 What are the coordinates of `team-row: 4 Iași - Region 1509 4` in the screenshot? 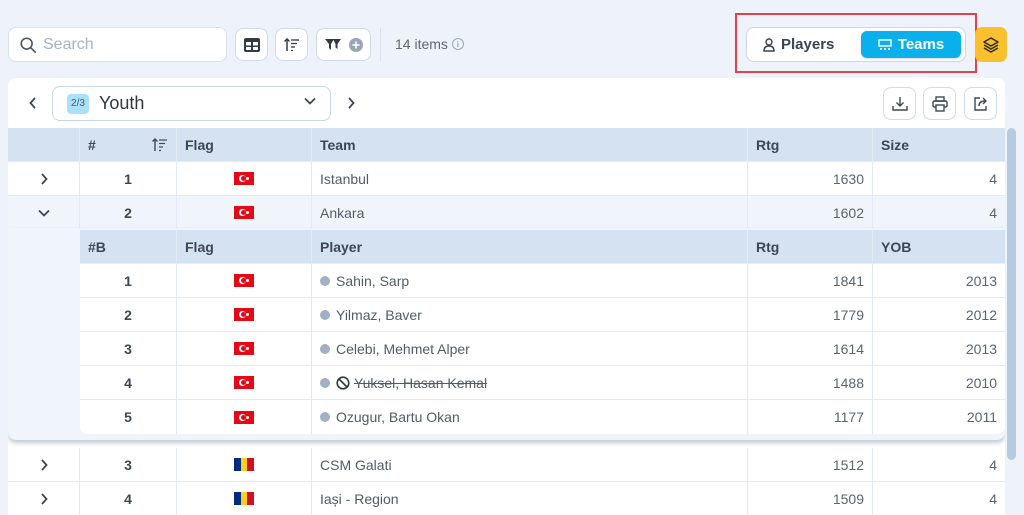 It's located at (506, 498).